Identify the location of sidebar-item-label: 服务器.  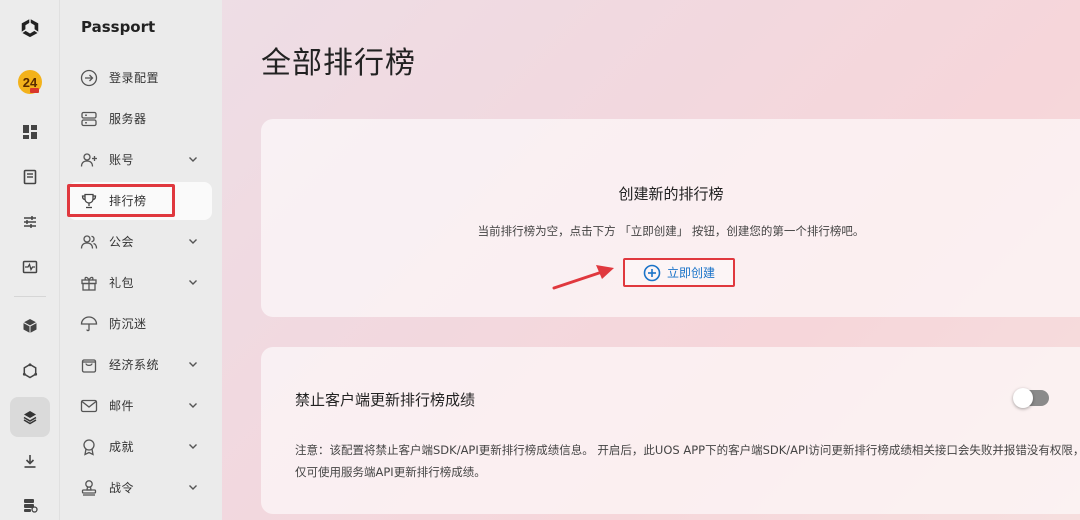
(128, 119).